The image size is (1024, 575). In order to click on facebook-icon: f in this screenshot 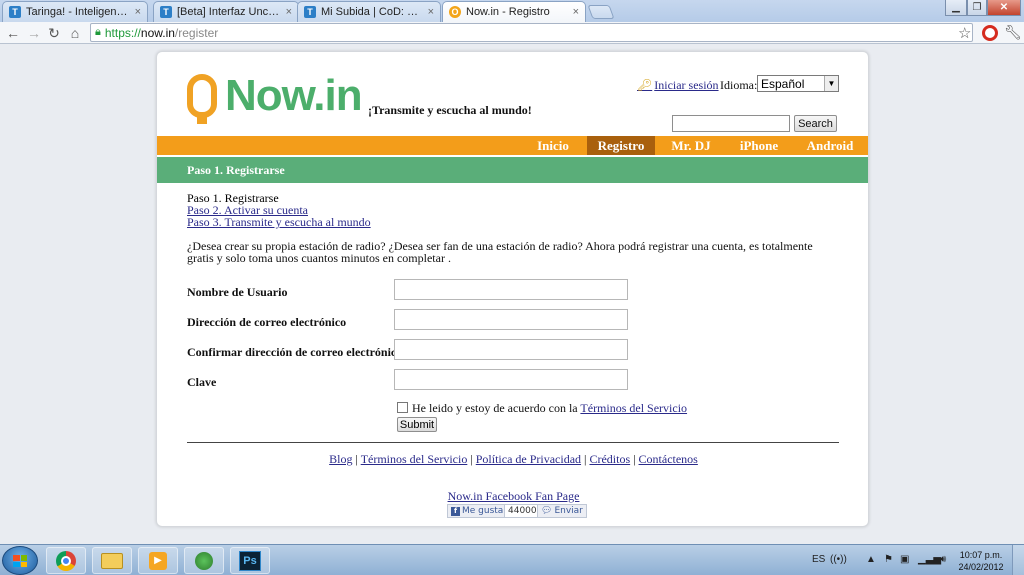, I will do `click(455, 511)`.